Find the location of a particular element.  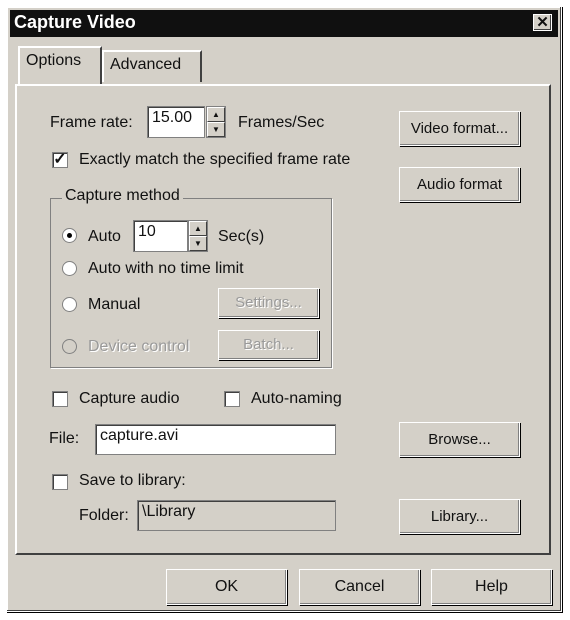

tab-options-label: Options is located at coordinates (54, 60).